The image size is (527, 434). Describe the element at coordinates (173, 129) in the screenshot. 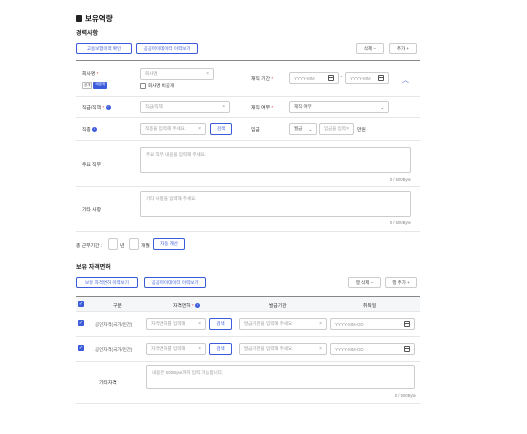

I see `job-input: 직종을 입력해 주세요. ×` at that location.